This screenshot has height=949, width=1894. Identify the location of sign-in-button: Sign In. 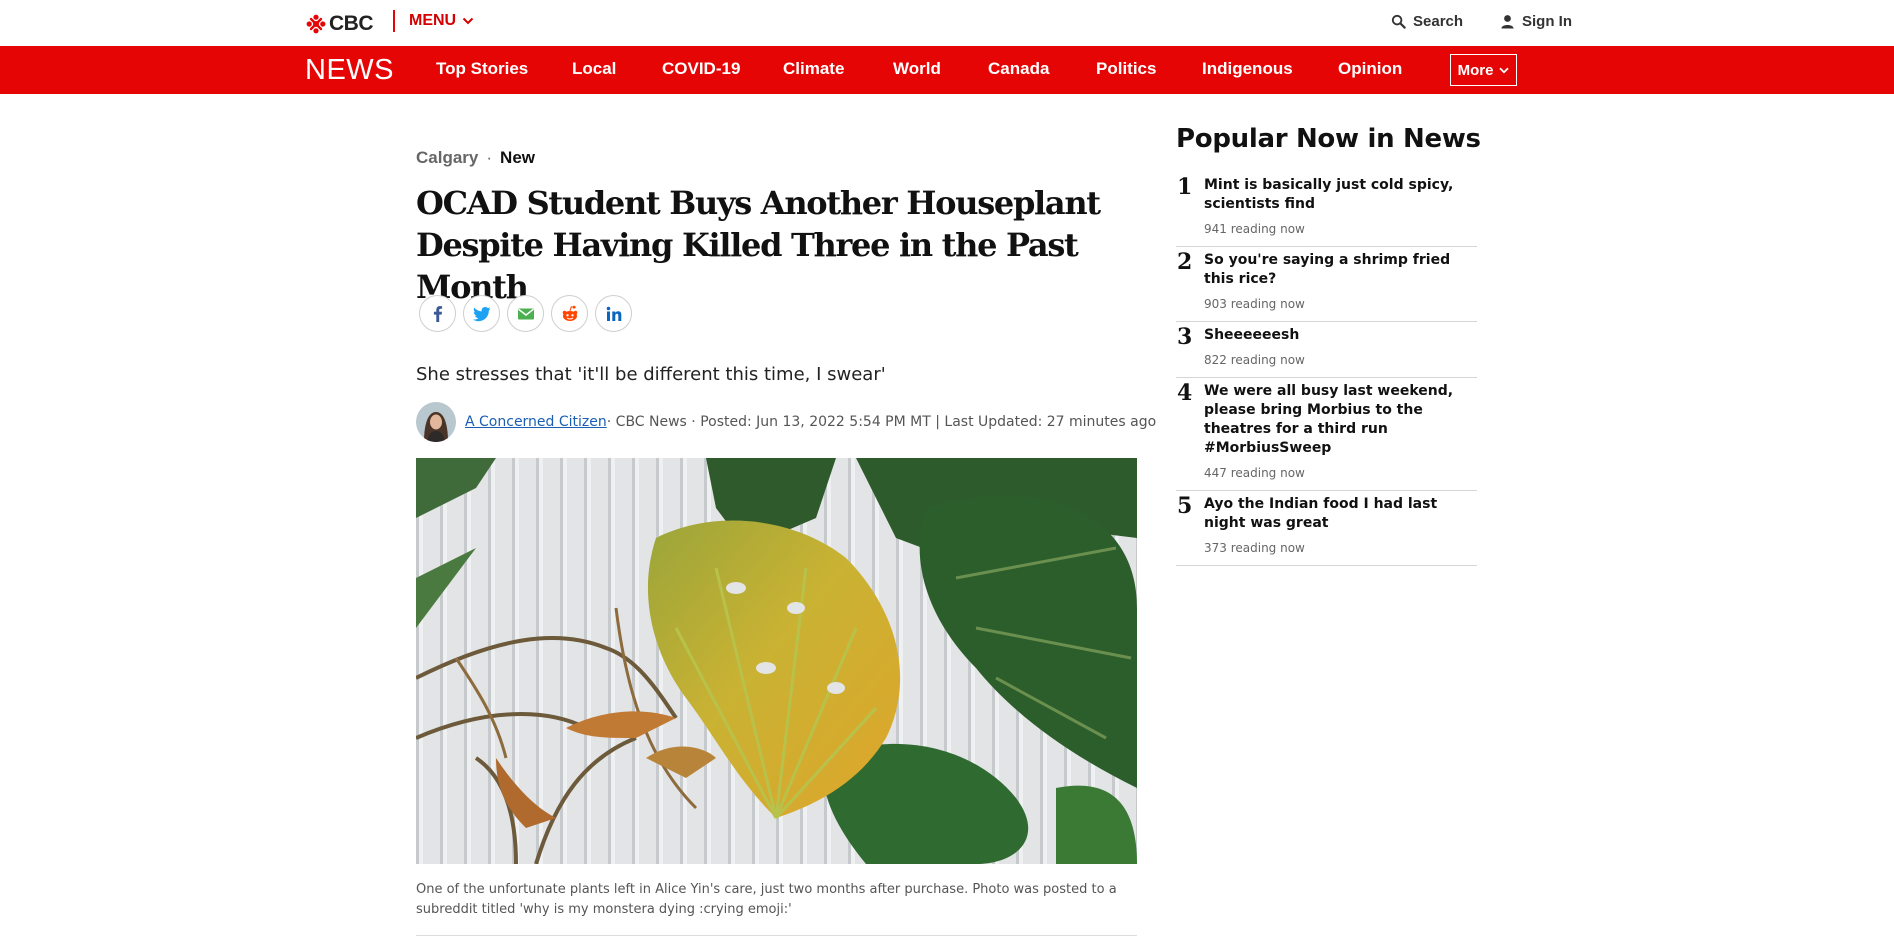
(1536, 21).